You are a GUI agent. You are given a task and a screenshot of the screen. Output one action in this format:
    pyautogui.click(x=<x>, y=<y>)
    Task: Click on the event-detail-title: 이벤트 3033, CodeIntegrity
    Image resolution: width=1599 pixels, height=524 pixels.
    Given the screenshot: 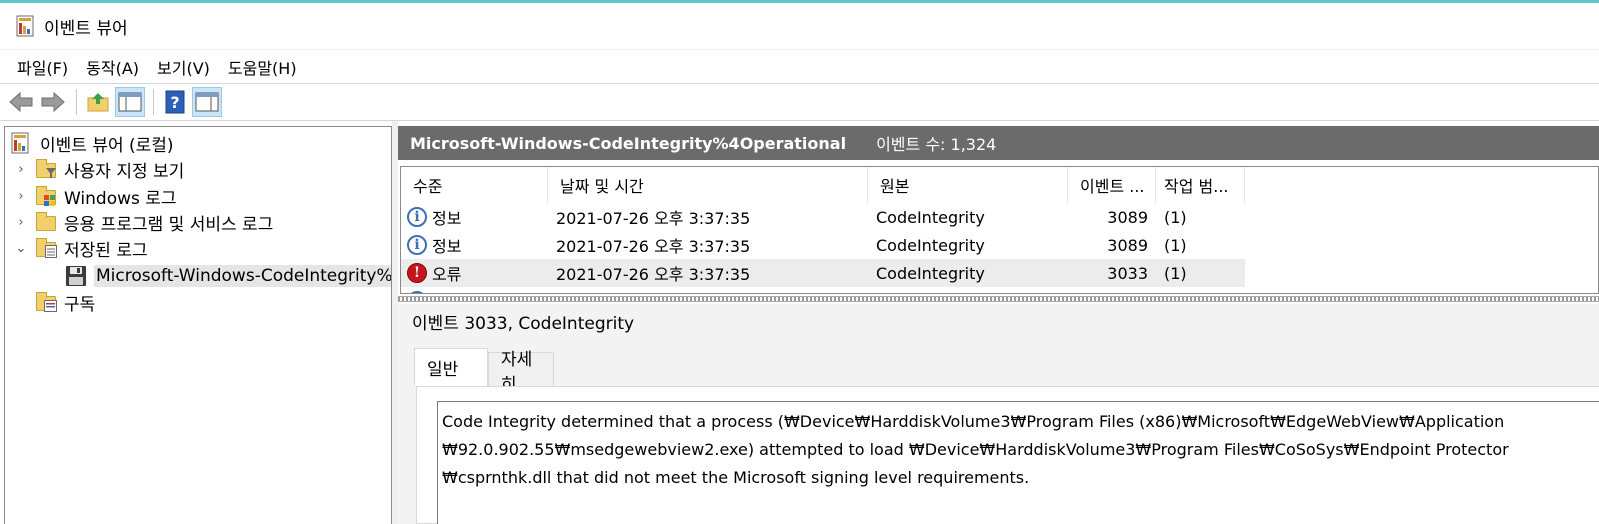 What is the action you would take?
    pyautogui.click(x=998, y=321)
    